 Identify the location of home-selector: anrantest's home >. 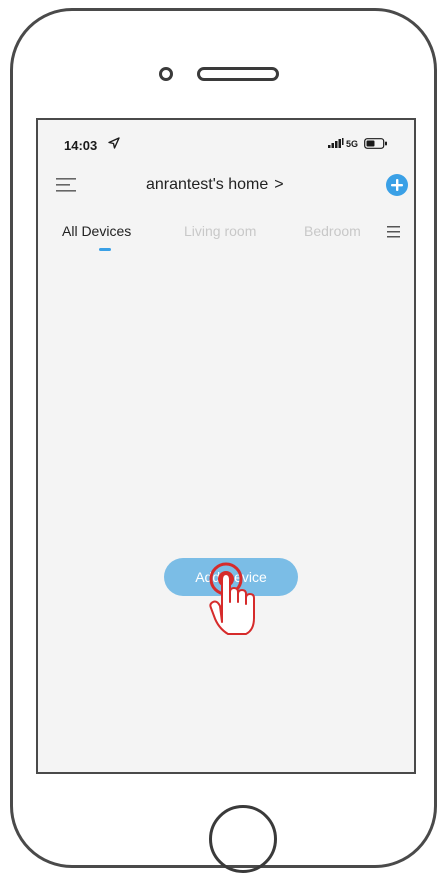
(215, 185).